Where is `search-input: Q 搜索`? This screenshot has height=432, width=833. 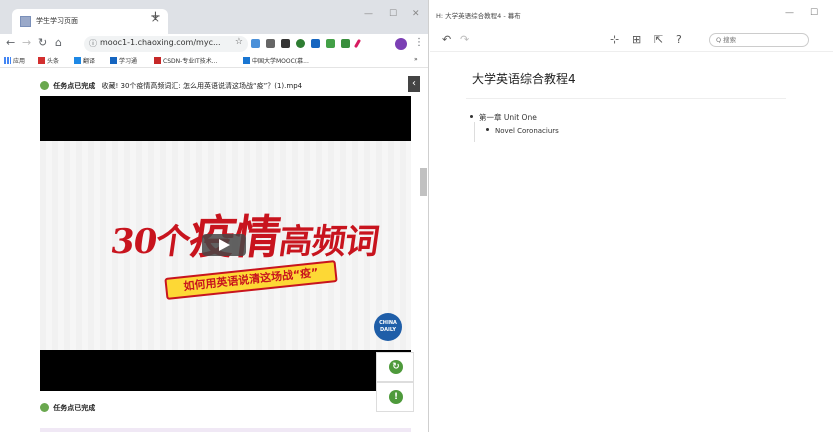
search-input: Q 搜索 is located at coordinates (759, 40).